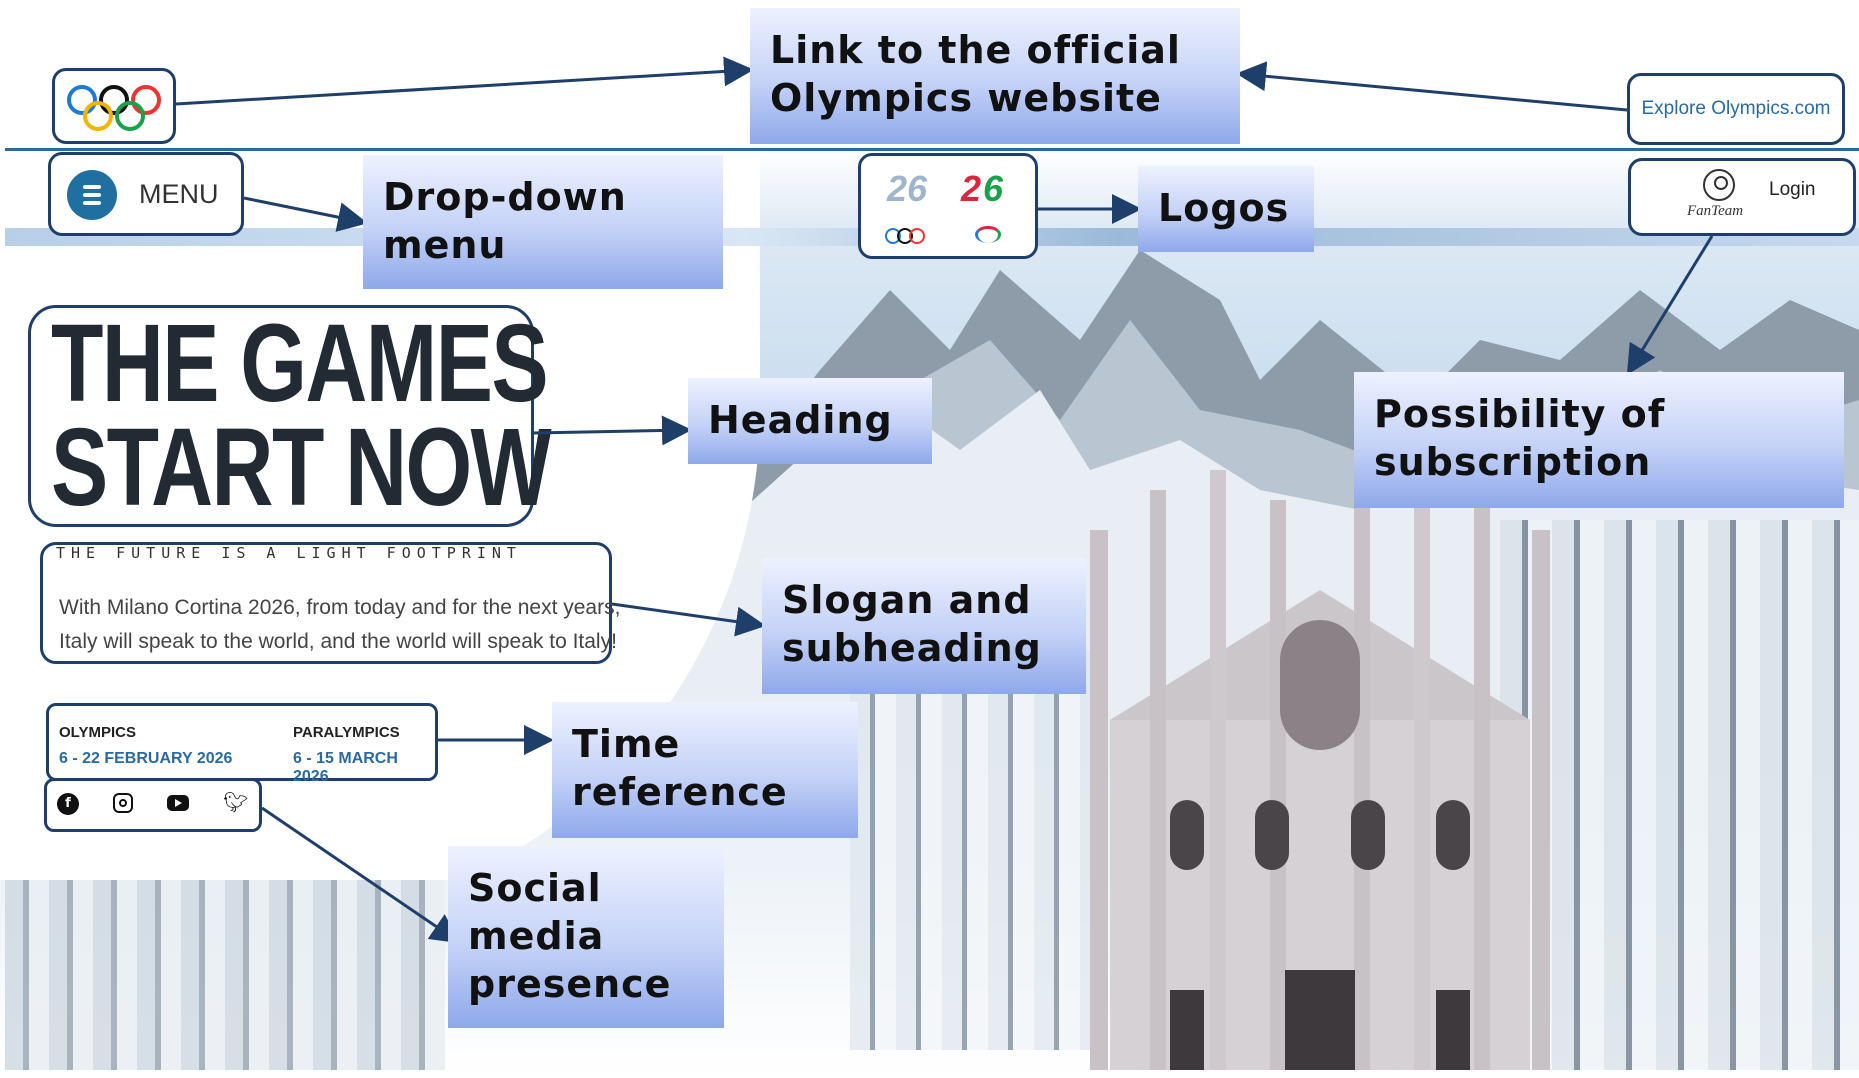  I want to click on callout-subscription: Possibility of subscription, so click(1599, 440).